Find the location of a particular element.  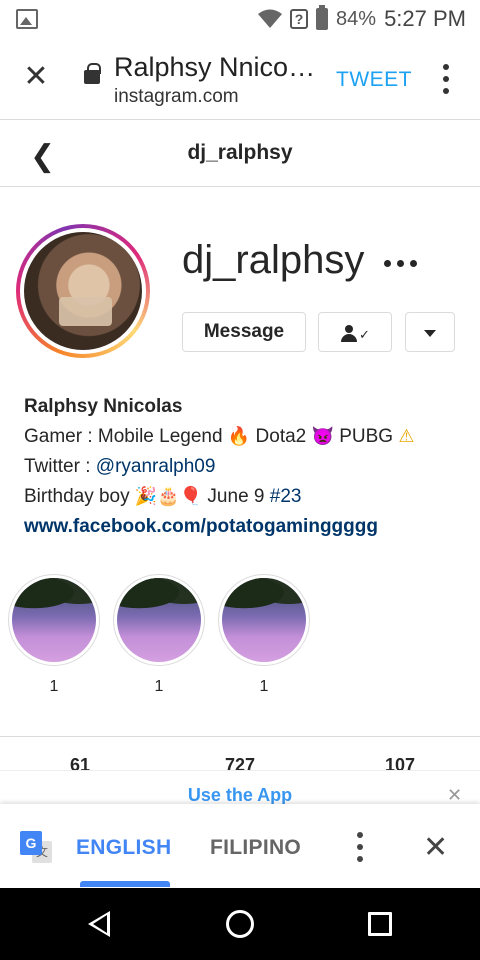

devil-icon: 👿 is located at coordinates (322, 436).